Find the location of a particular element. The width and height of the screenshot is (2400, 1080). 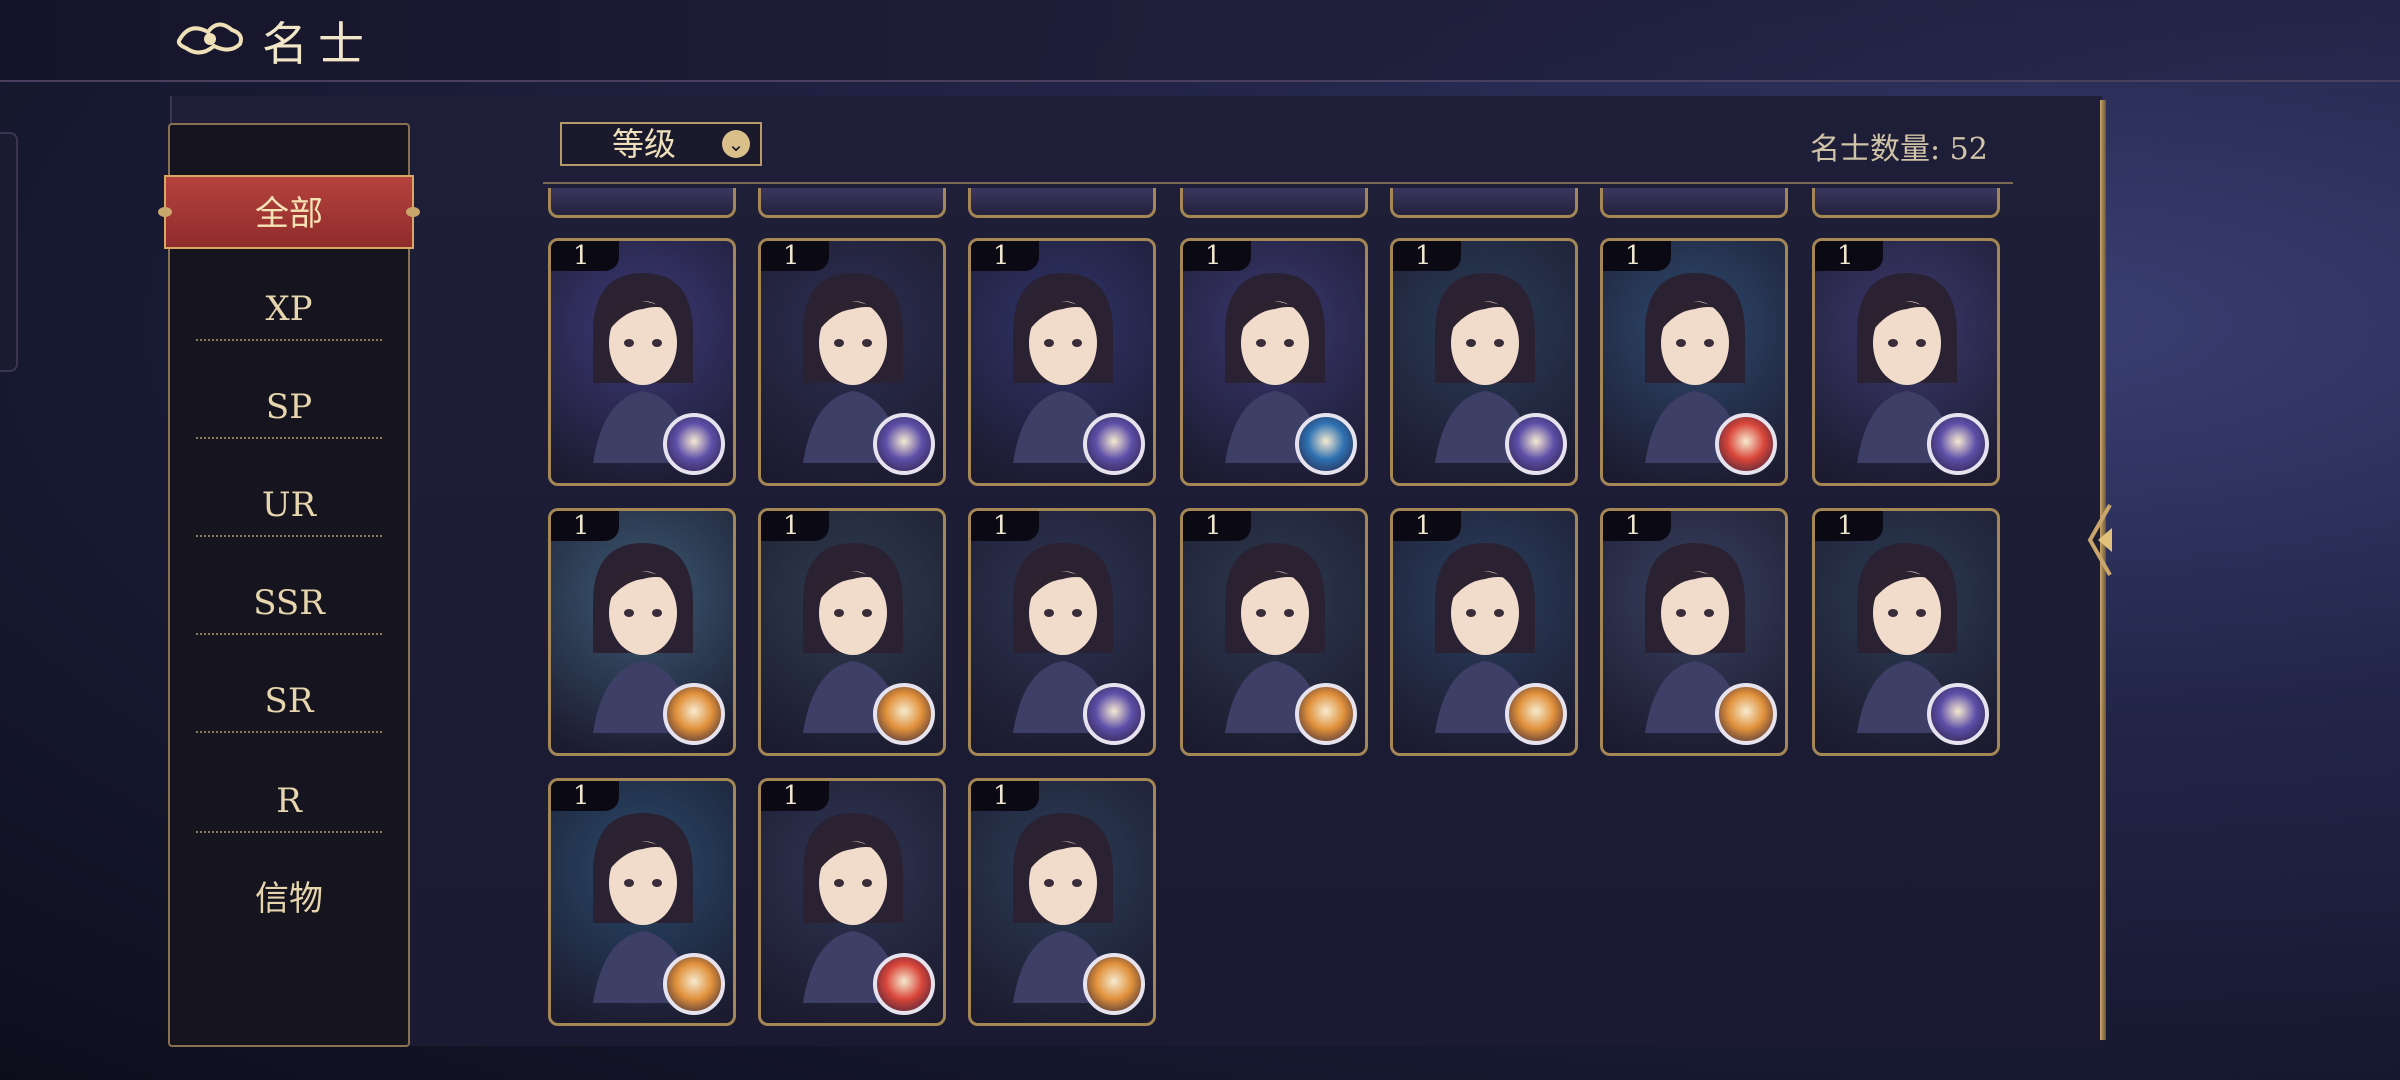

sidebar-item-label: XP is located at coordinates (289, 309).